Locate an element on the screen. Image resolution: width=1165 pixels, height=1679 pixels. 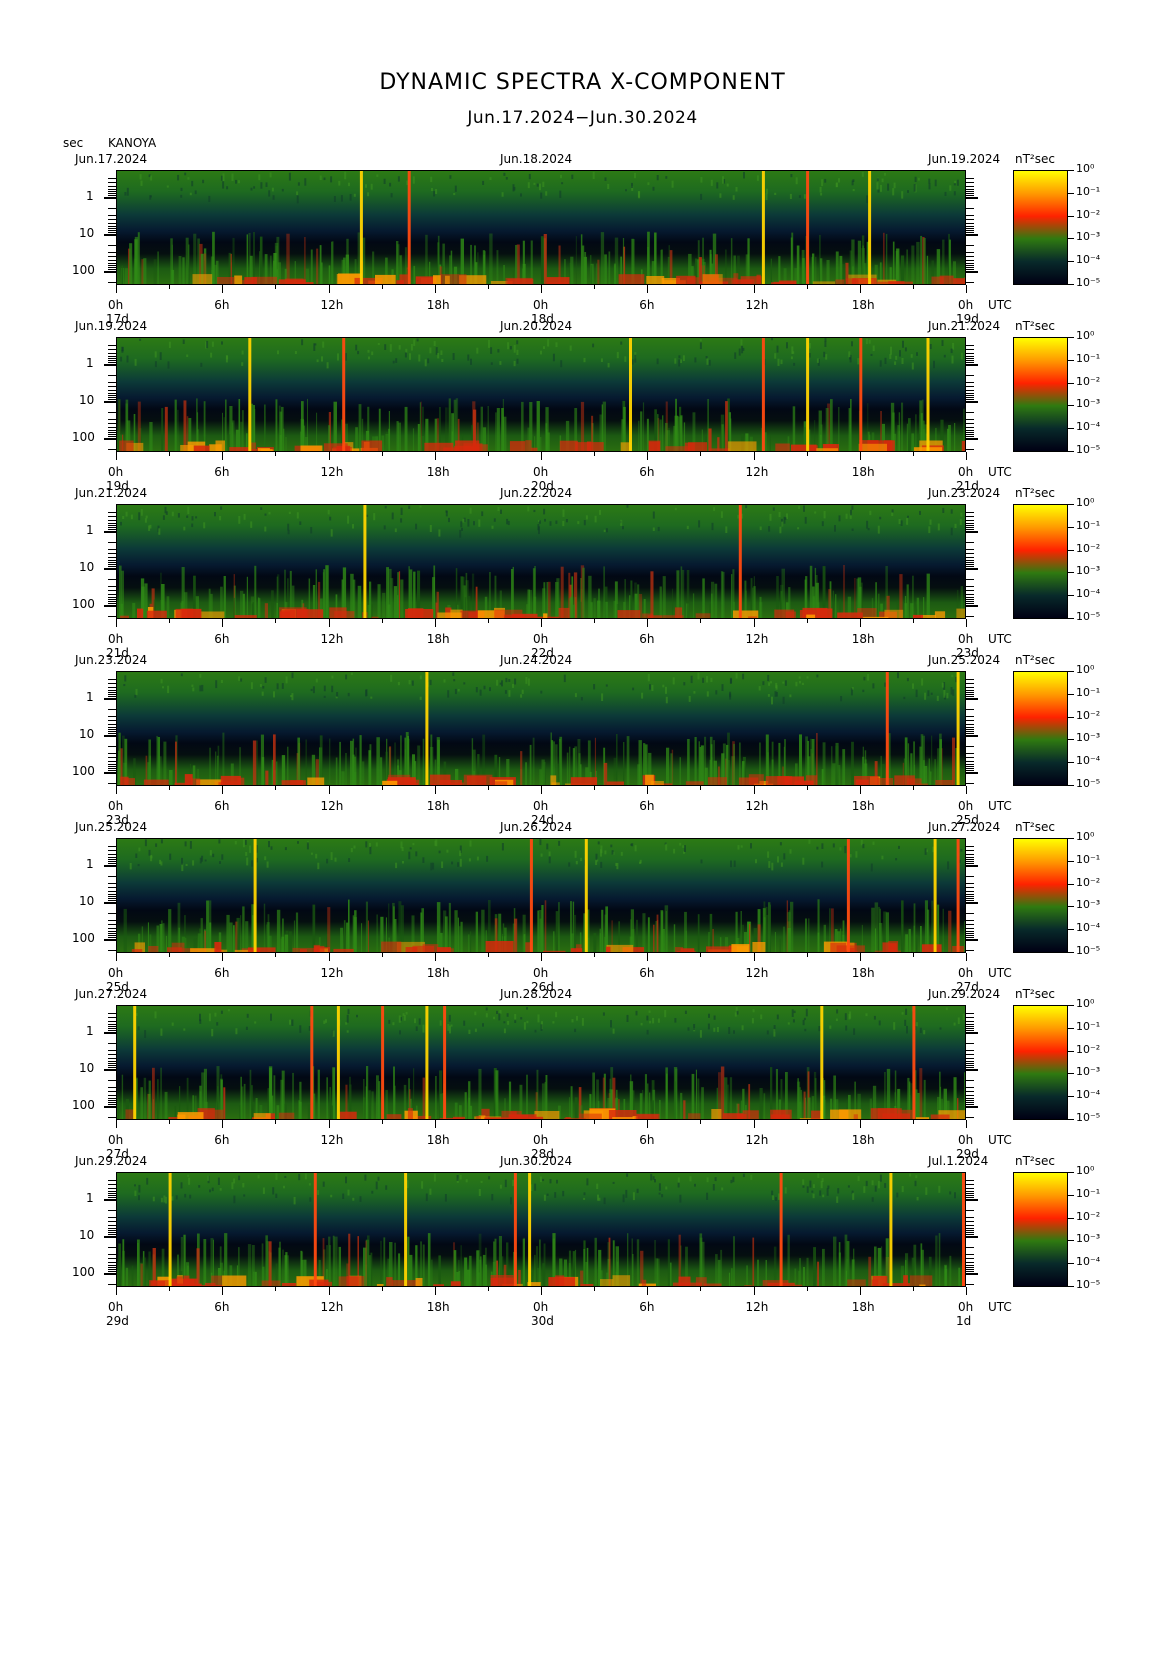
panel-left-date: Jun.25.2024 is located at coordinates (111, 827).